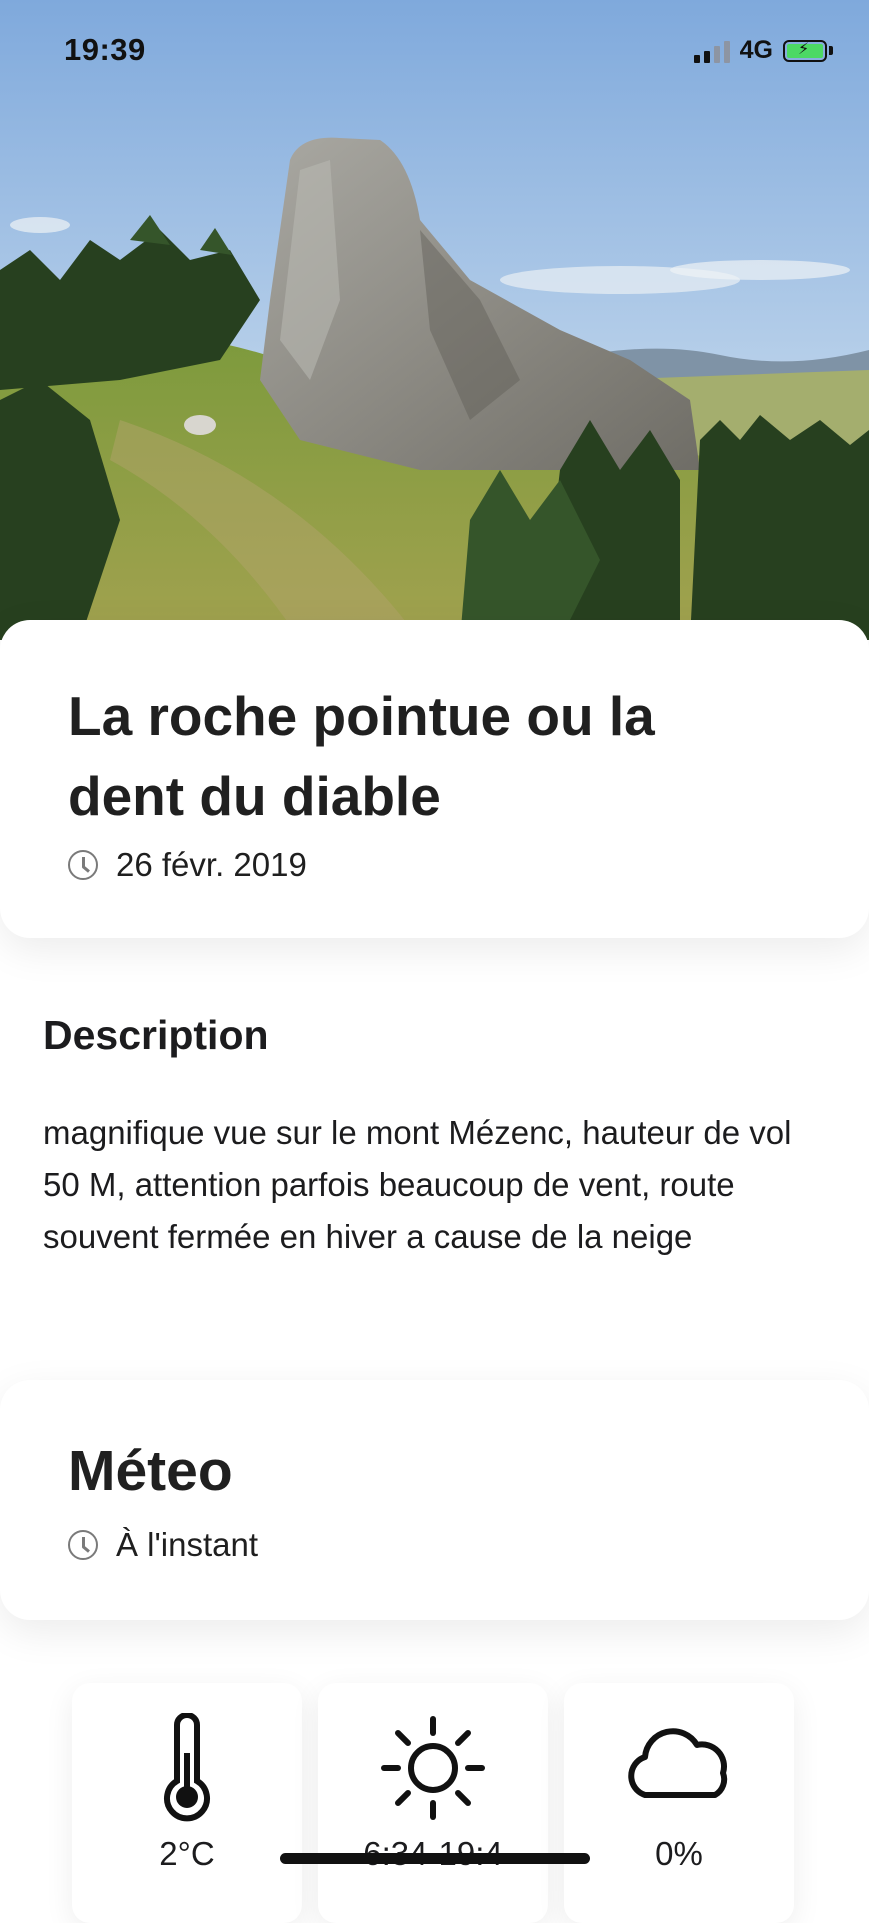 This screenshot has width=869, height=1923. What do you see at coordinates (211, 864) in the screenshot?
I see `spot-date: 26 févr. 2019` at bounding box center [211, 864].